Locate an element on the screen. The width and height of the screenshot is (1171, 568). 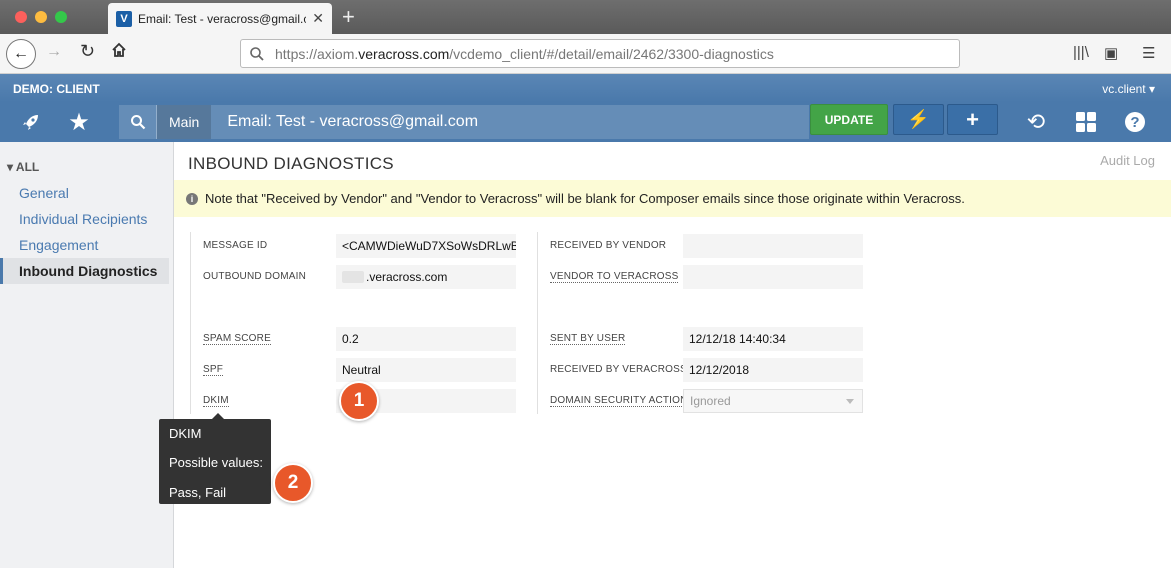
sidebar-item-general: General is located at coordinates (84, 193).